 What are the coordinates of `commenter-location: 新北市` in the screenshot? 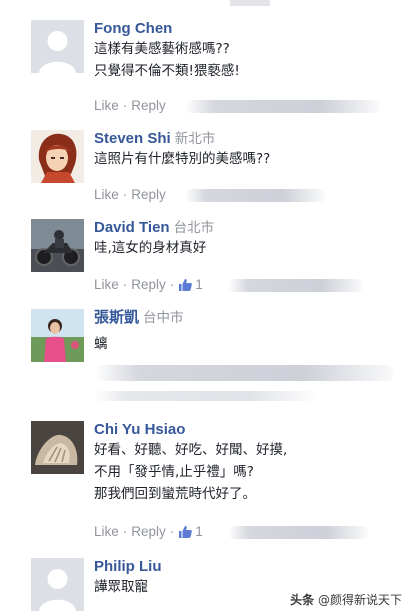 It's located at (195, 139).